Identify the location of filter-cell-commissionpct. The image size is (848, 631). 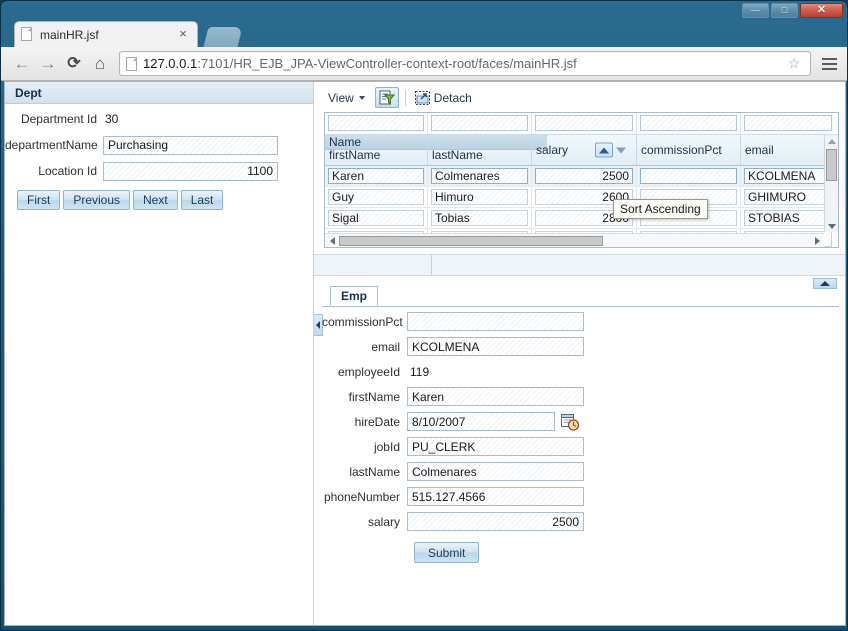
(689, 123).